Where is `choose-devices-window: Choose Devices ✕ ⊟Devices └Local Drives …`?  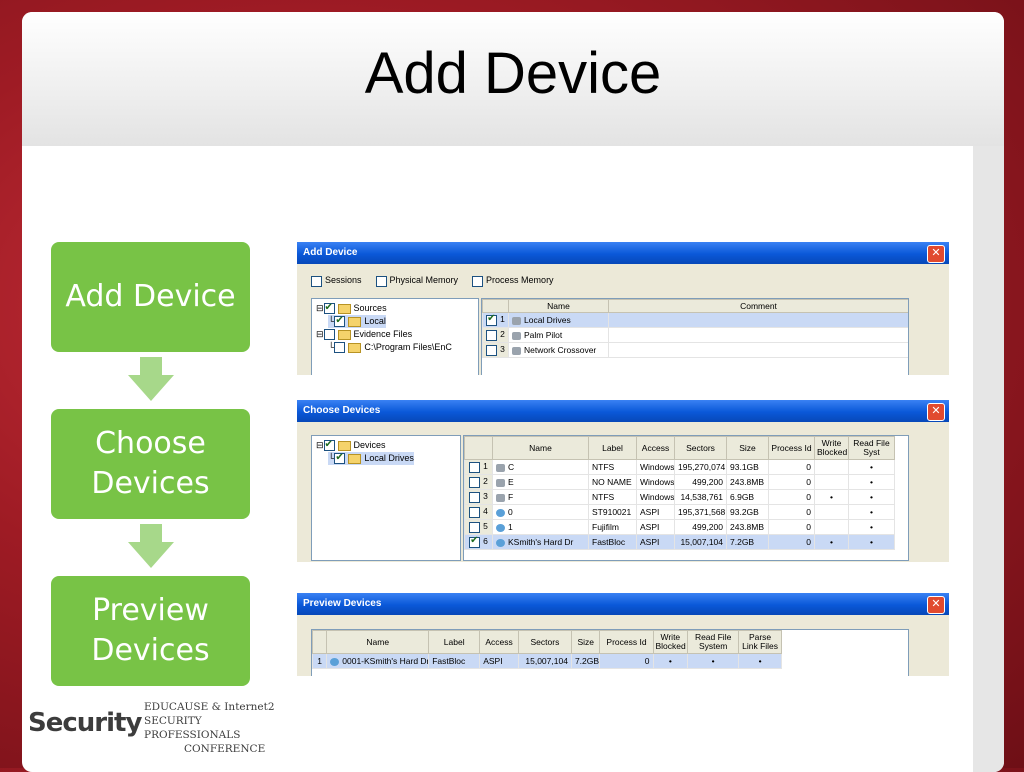 choose-devices-window: Choose Devices ✕ ⊟Devices └Local Drives … is located at coordinates (623, 481).